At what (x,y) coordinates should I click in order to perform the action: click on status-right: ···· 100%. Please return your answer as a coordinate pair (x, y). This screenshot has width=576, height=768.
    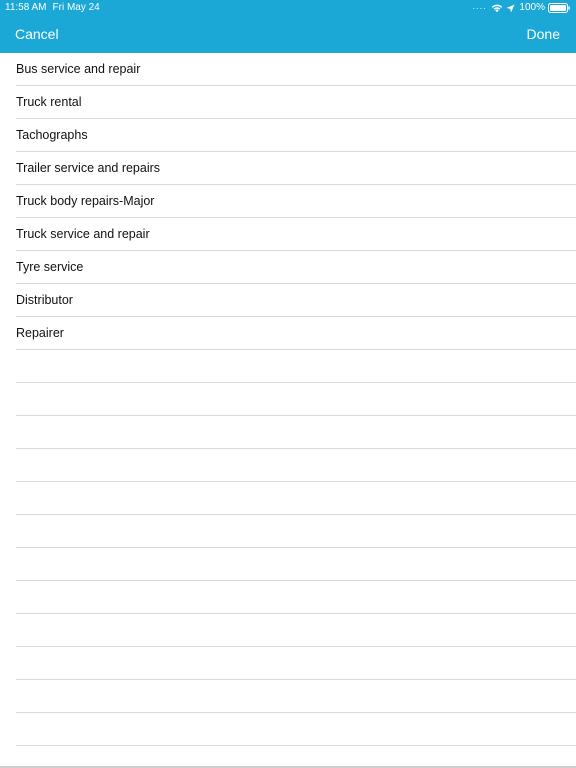
    Looking at the image, I should click on (521, 8).